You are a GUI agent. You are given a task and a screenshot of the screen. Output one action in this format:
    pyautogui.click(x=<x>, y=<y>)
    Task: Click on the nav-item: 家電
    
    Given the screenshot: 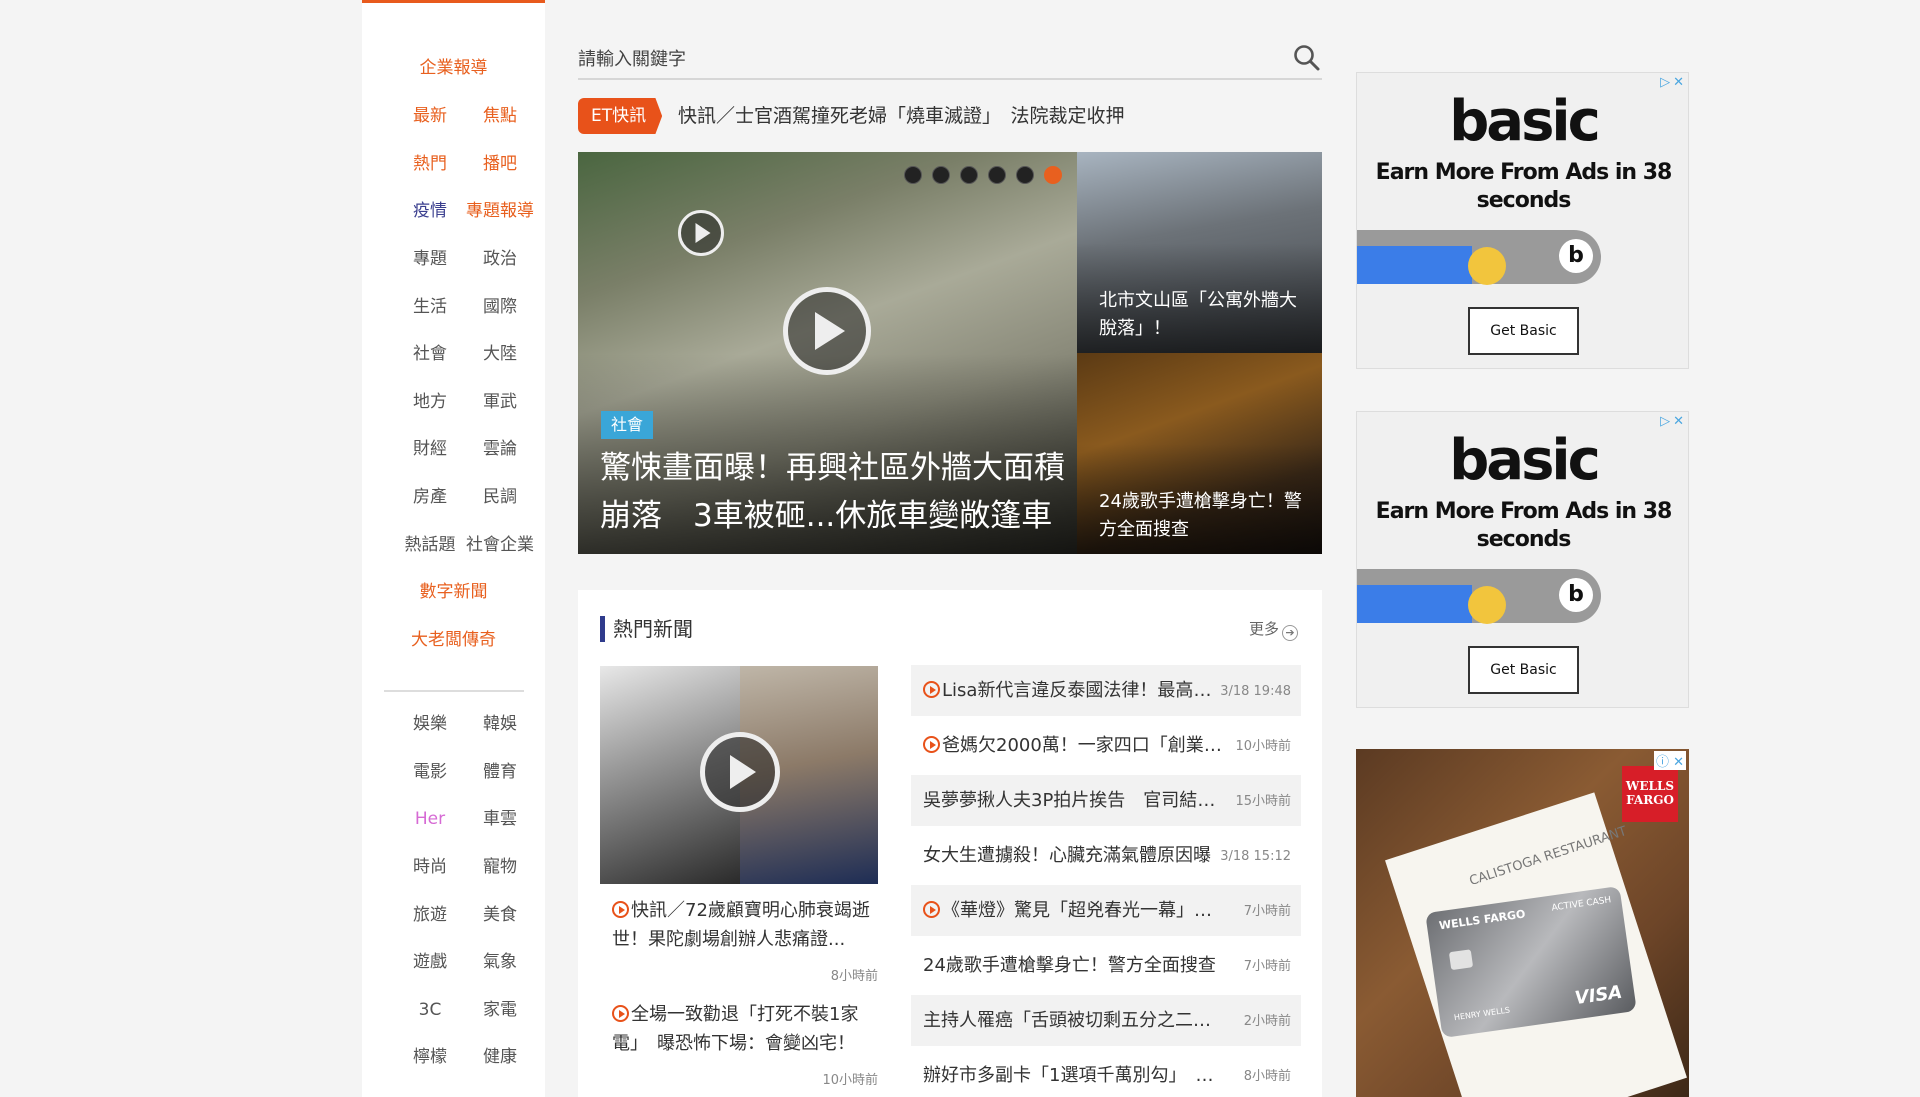 What is the action you would take?
    pyautogui.click(x=500, y=1010)
    